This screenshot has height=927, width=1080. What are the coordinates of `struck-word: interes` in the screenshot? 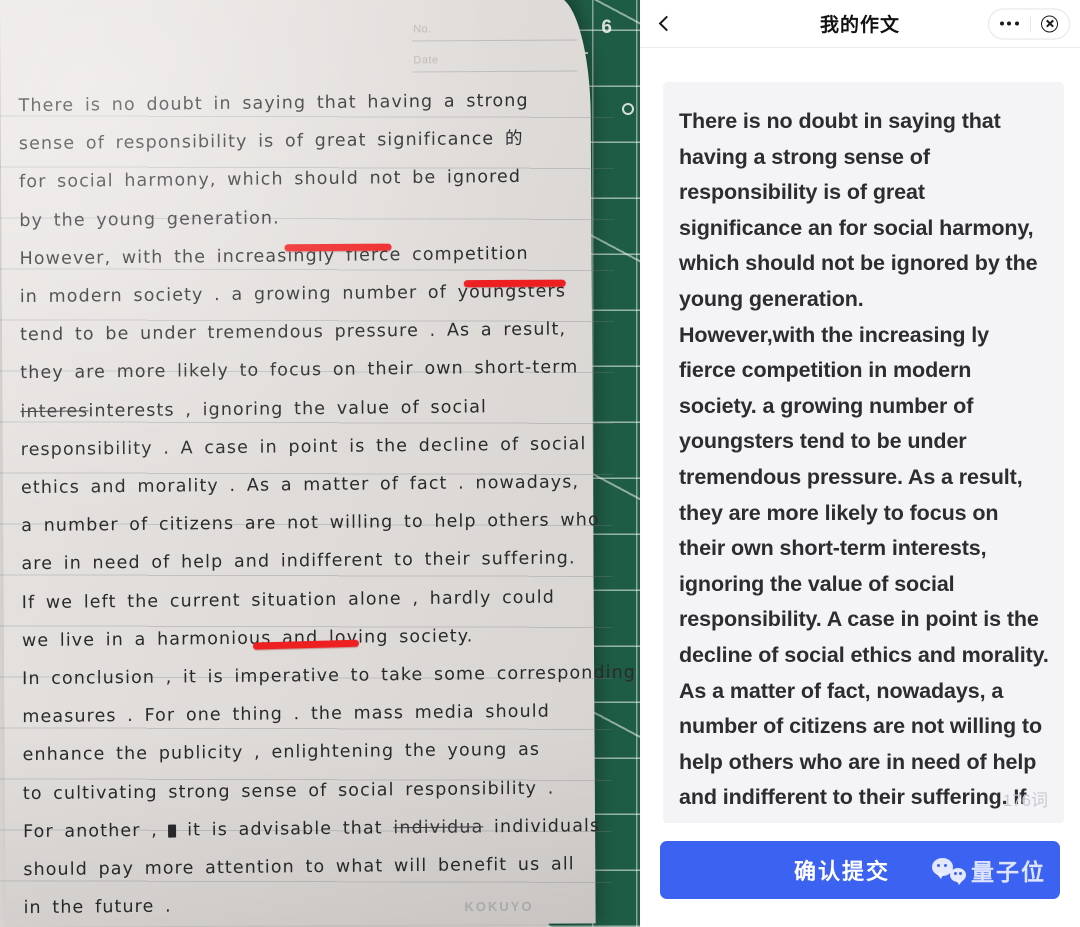 It's located at (54, 411).